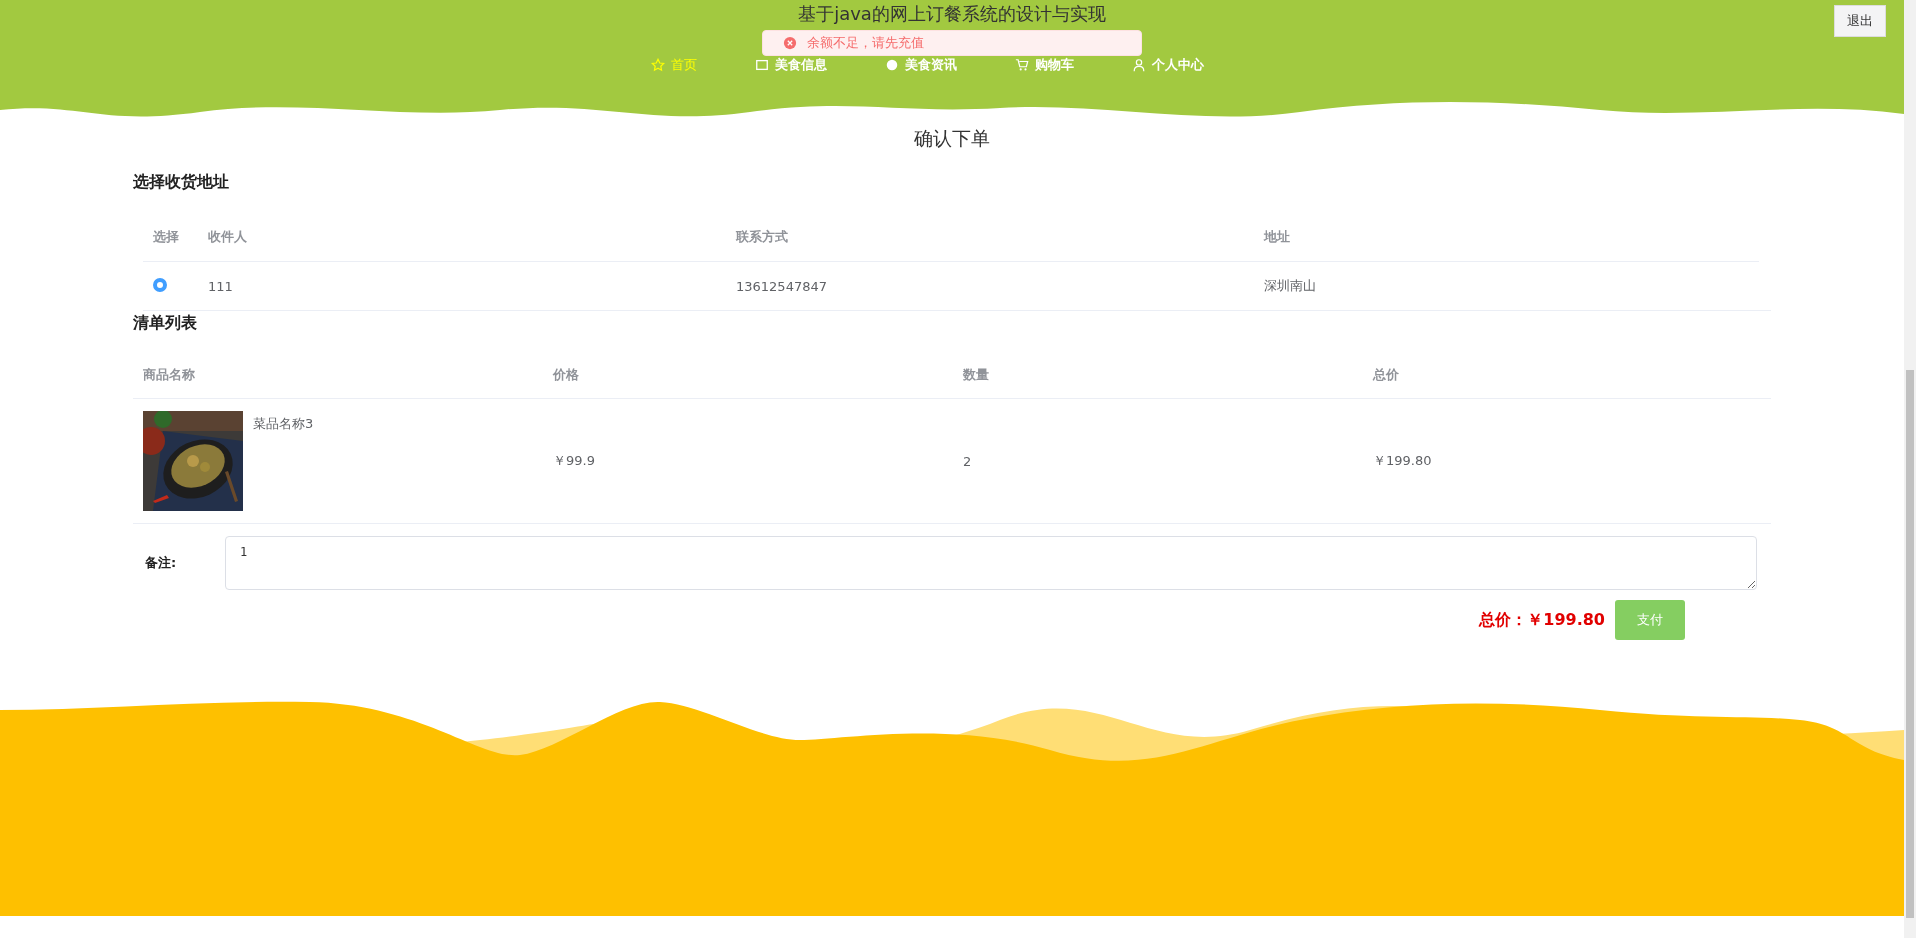  I want to click on pay-button: 支付, so click(1650, 620).